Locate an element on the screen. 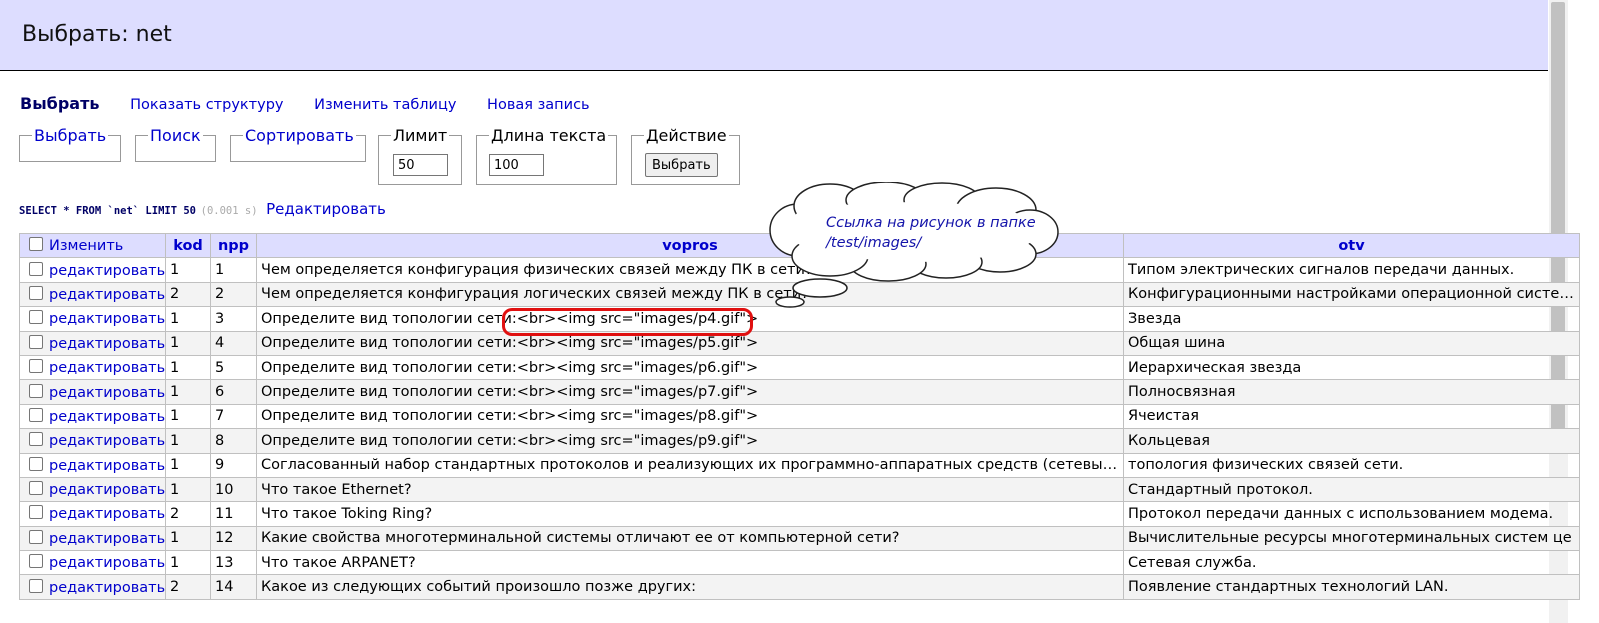 This screenshot has width=1599, height=623. sort-fieldset: Сортировать is located at coordinates (298, 144).